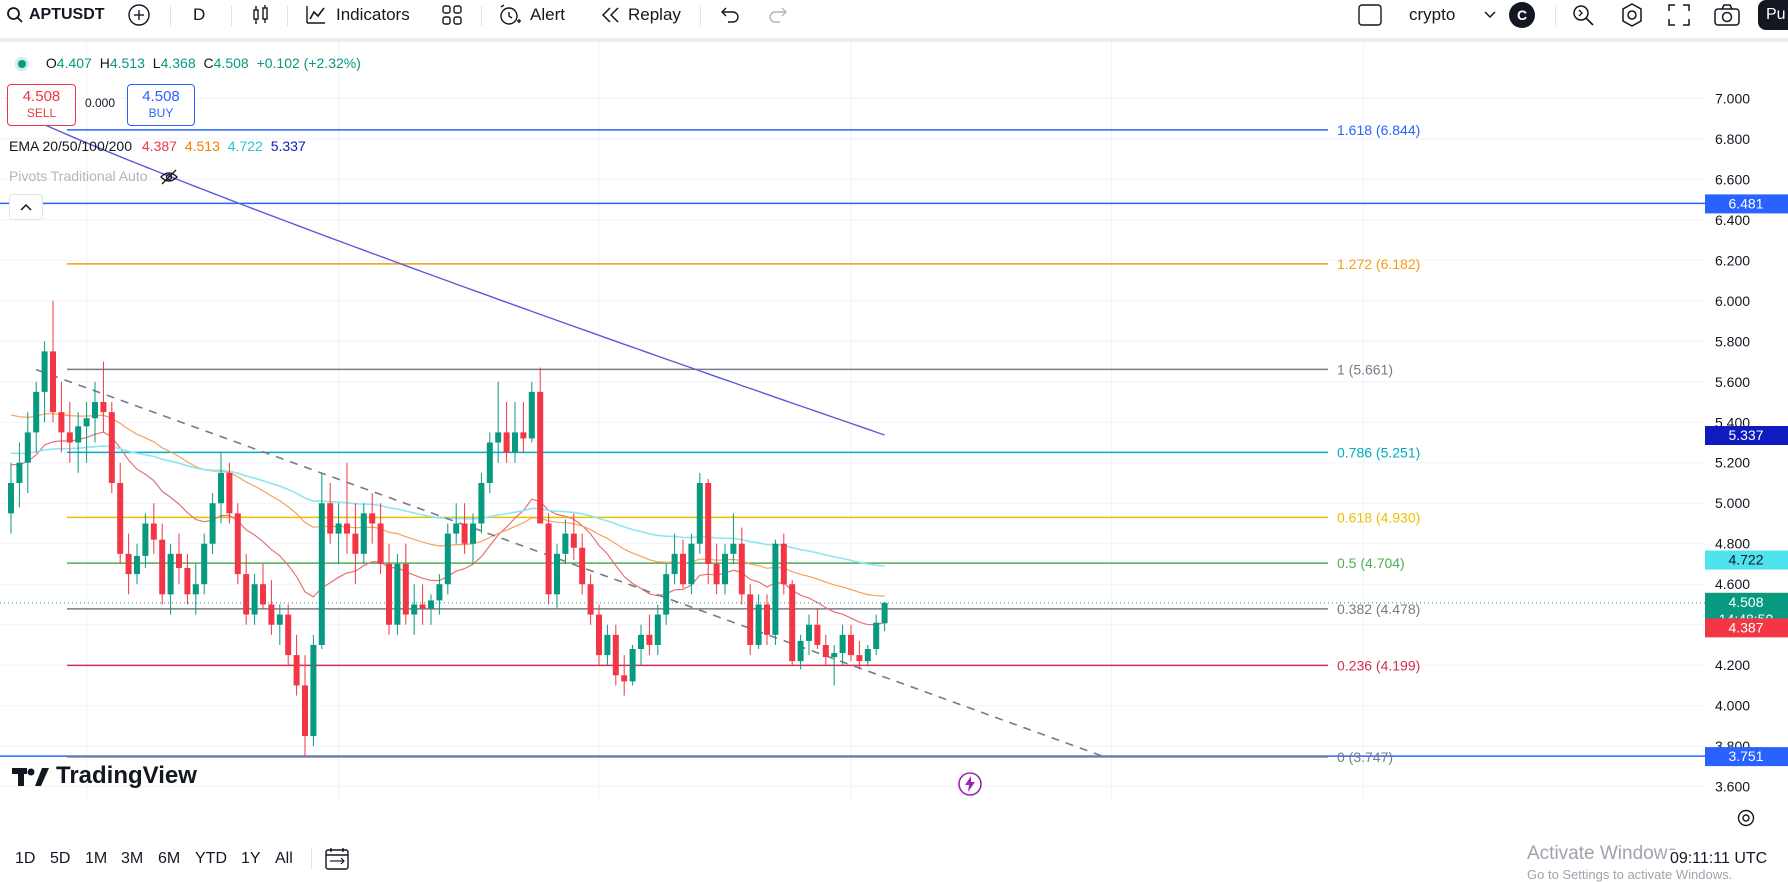 This screenshot has width=1788, height=882. What do you see at coordinates (1732, 544) in the screenshot?
I see `price-tick-label: 4.800` at bounding box center [1732, 544].